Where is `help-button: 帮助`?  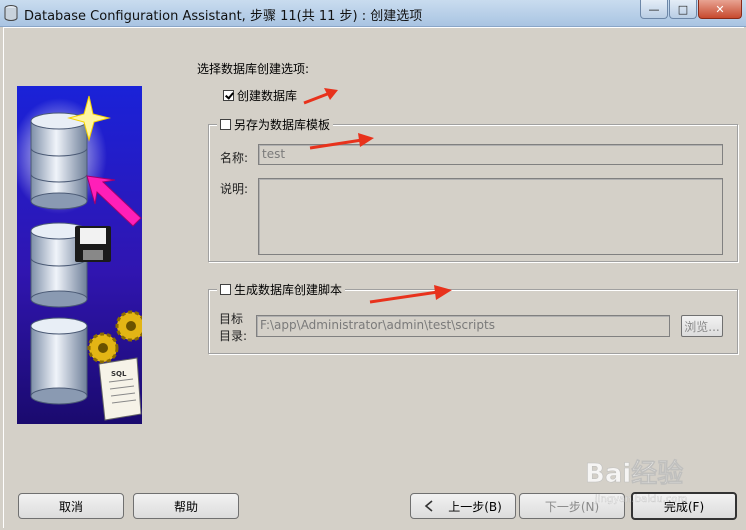 help-button: 帮助 is located at coordinates (186, 506).